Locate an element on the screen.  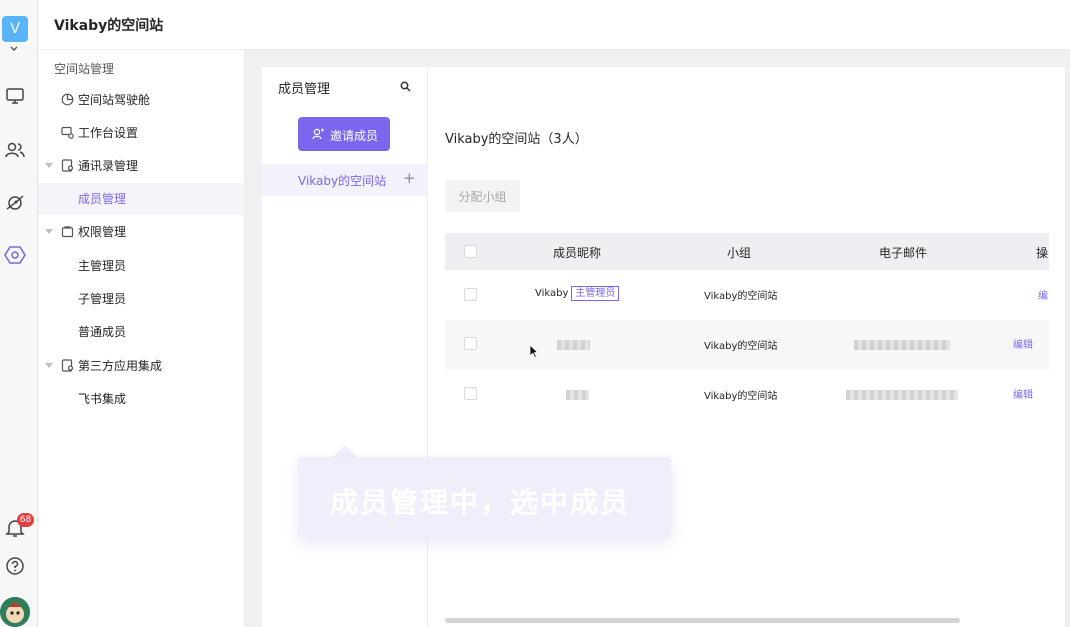
column-header-nickname: 成员昵称 is located at coordinates (577, 253).